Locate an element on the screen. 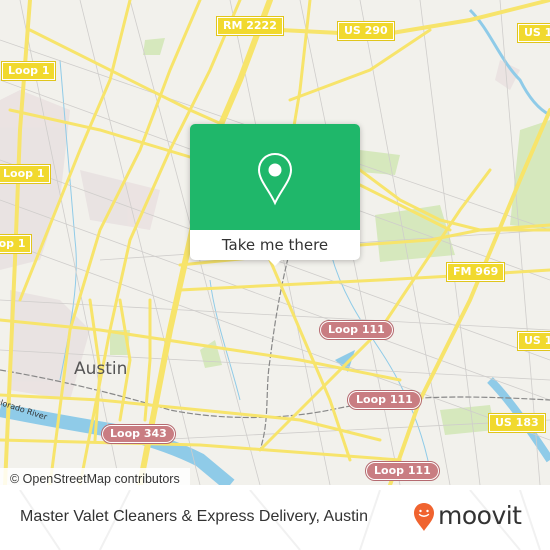  take-me-there-button: Take me there is located at coordinates (275, 245).